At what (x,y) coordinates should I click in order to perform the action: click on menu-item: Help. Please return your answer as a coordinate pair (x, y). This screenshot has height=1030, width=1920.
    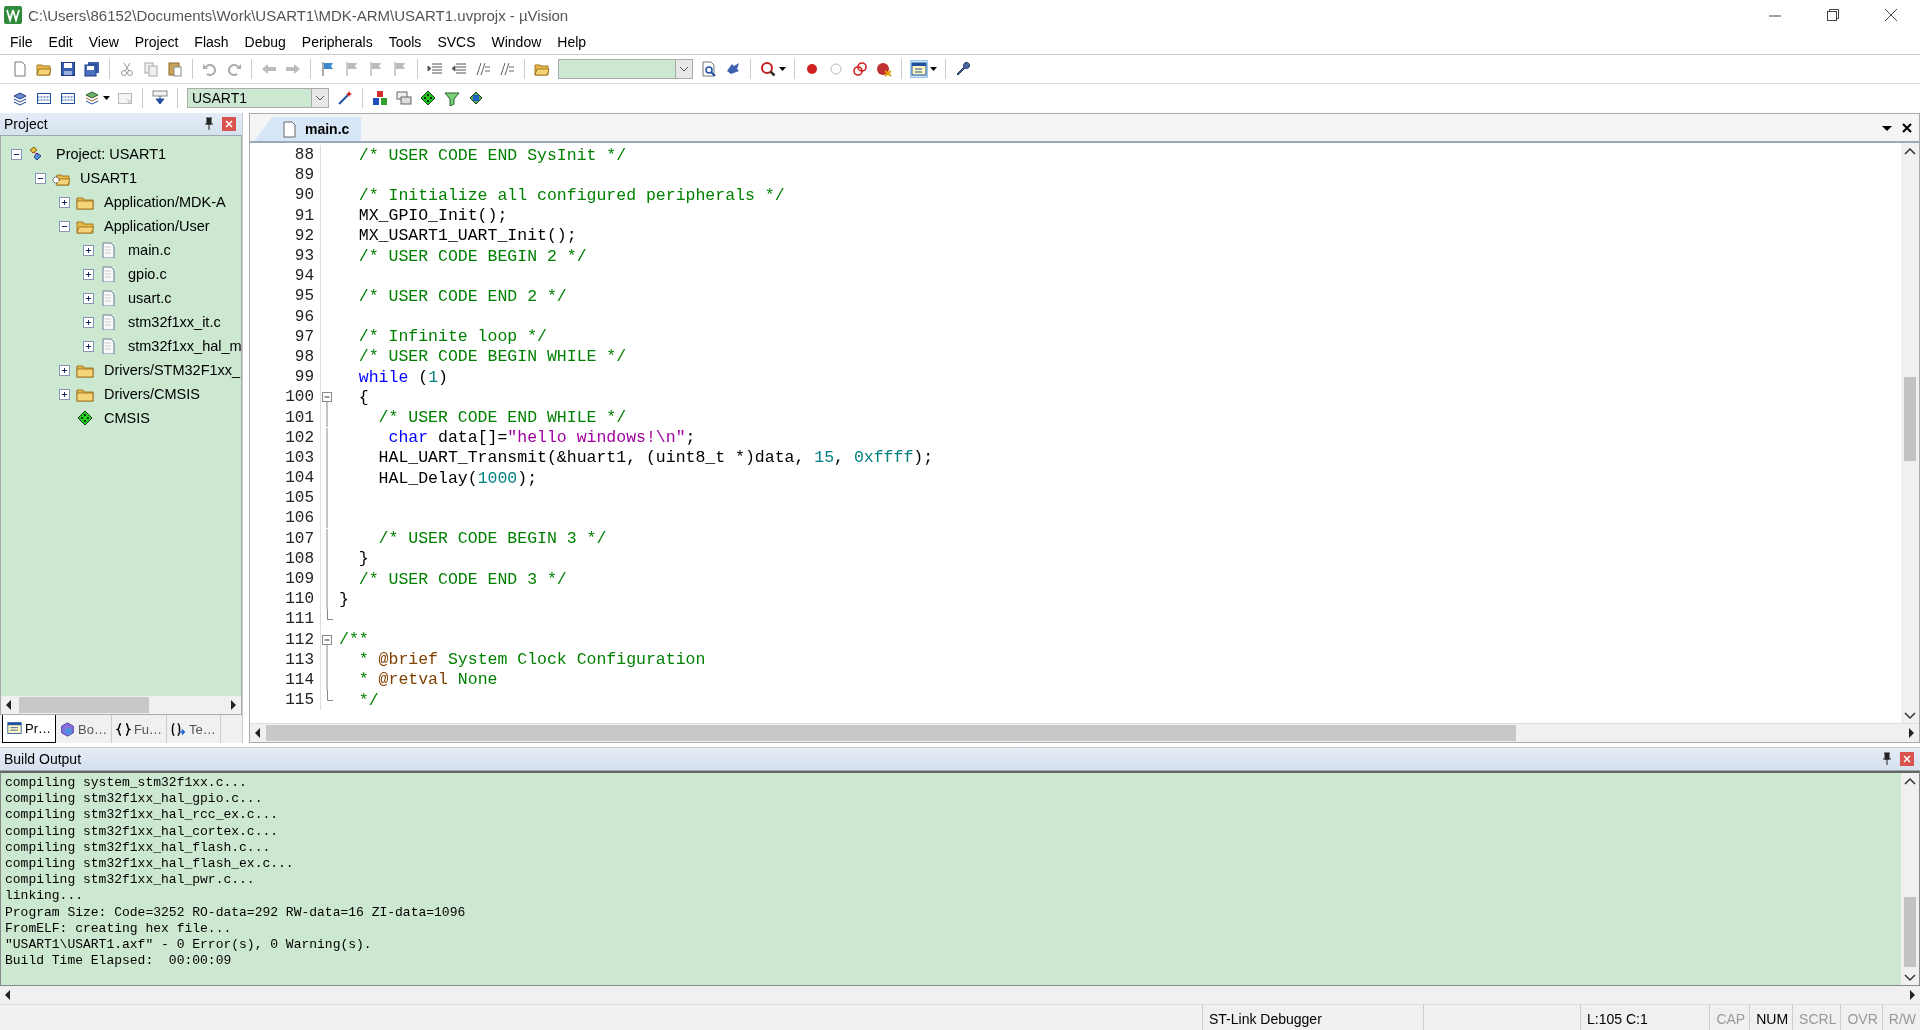
    Looking at the image, I should click on (572, 42).